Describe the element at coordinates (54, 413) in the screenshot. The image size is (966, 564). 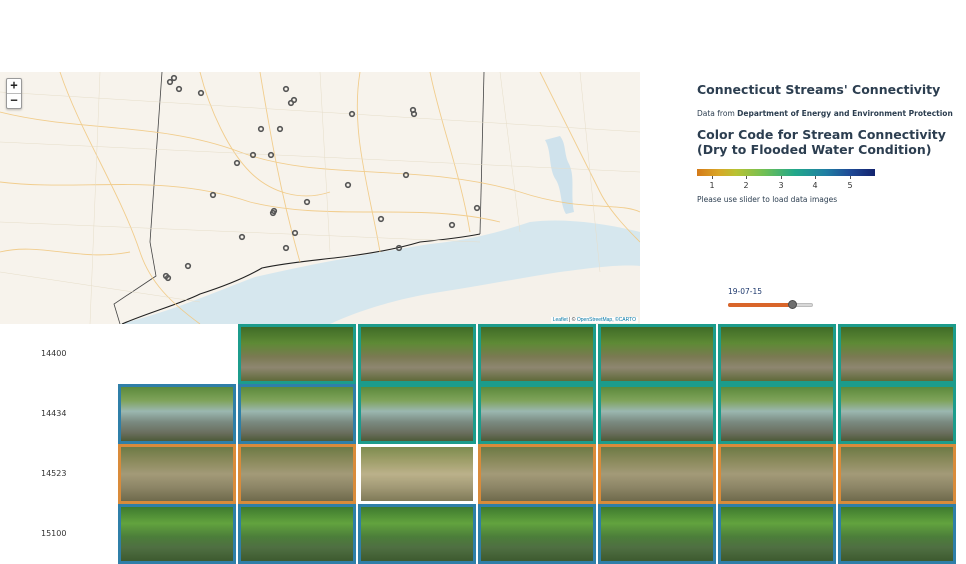
I see `site-id-label: 14434` at that location.